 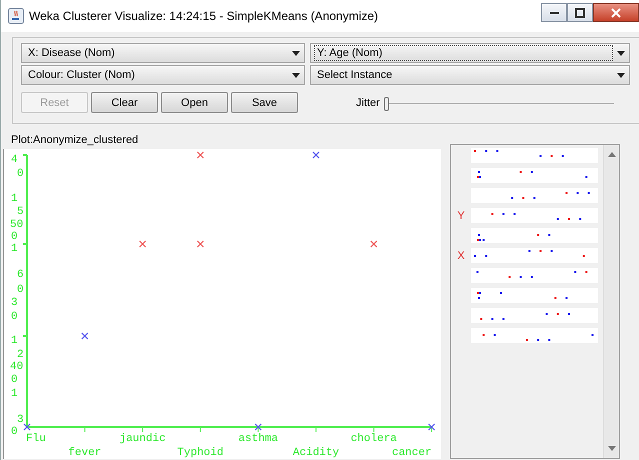 What do you see at coordinates (163, 53) in the screenshot?
I see `dropdown: X: Disease (Nom)` at bounding box center [163, 53].